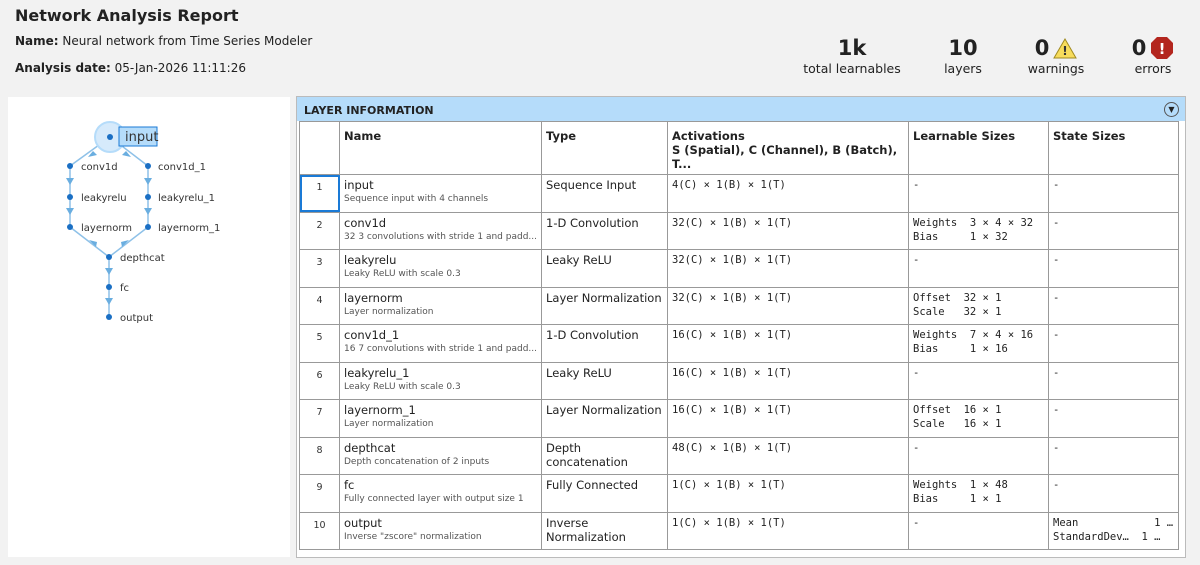 The width and height of the screenshot is (1200, 565). What do you see at coordinates (319, 148) in the screenshot?
I see `header-index` at bounding box center [319, 148].